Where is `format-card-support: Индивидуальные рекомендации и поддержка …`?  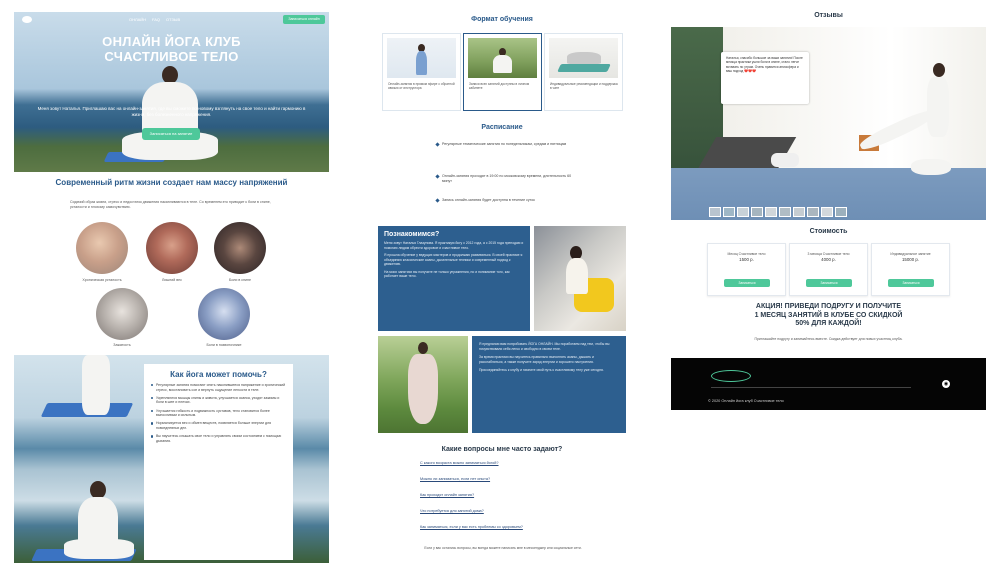
format-card-support: Индивидуальные рекомендации и поддержка … is located at coordinates (583, 72).